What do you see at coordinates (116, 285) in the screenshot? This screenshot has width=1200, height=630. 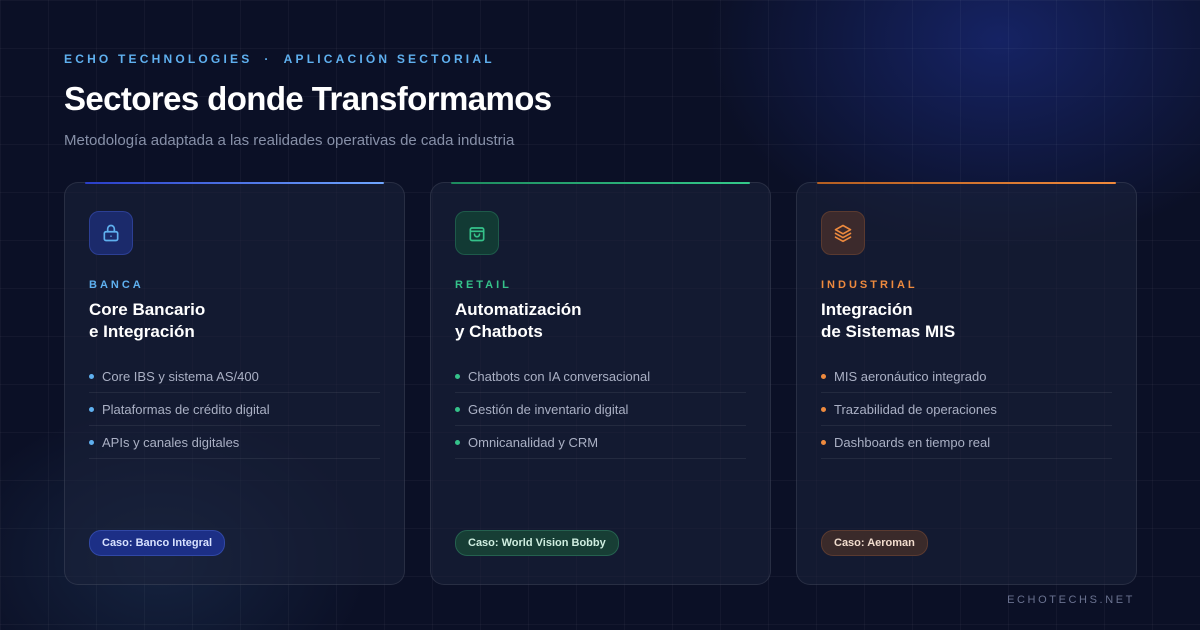 I see `sector-tag: BANCA` at bounding box center [116, 285].